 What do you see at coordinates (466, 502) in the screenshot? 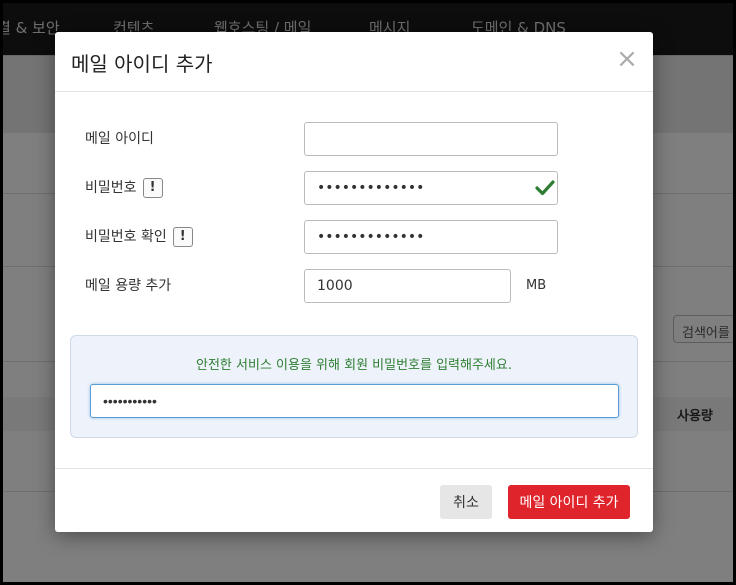
I see `cancel-button: 취소` at bounding box center [466, 502].